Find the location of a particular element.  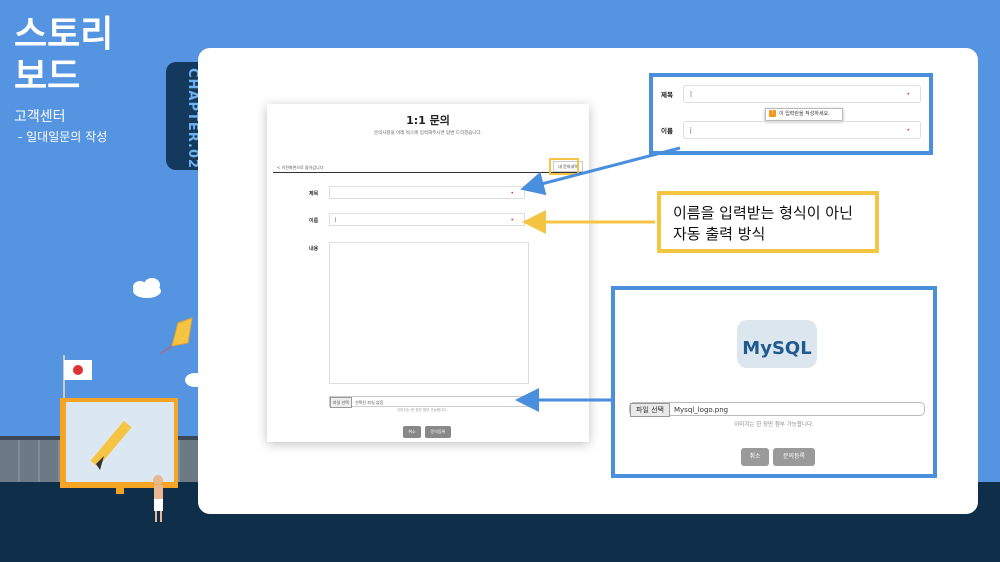

section-title: 고객센터 is located at coordinates (40, 117).